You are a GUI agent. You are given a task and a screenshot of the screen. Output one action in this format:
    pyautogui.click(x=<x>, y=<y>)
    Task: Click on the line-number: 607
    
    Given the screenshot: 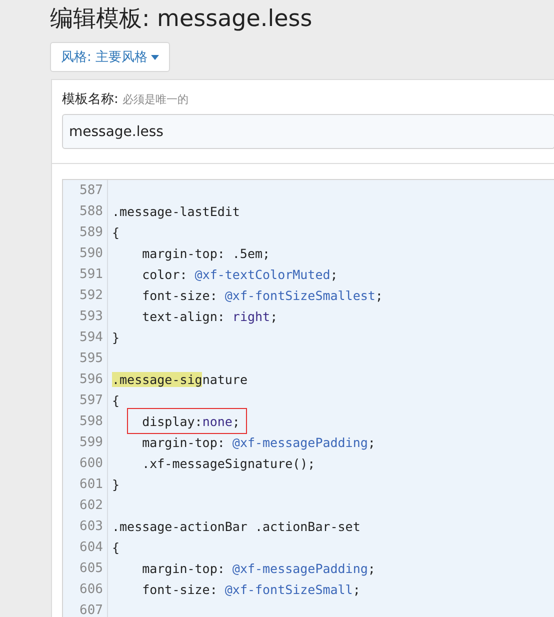 What is the action you would take?
    pyautogui.click(x=85, y=608)
    